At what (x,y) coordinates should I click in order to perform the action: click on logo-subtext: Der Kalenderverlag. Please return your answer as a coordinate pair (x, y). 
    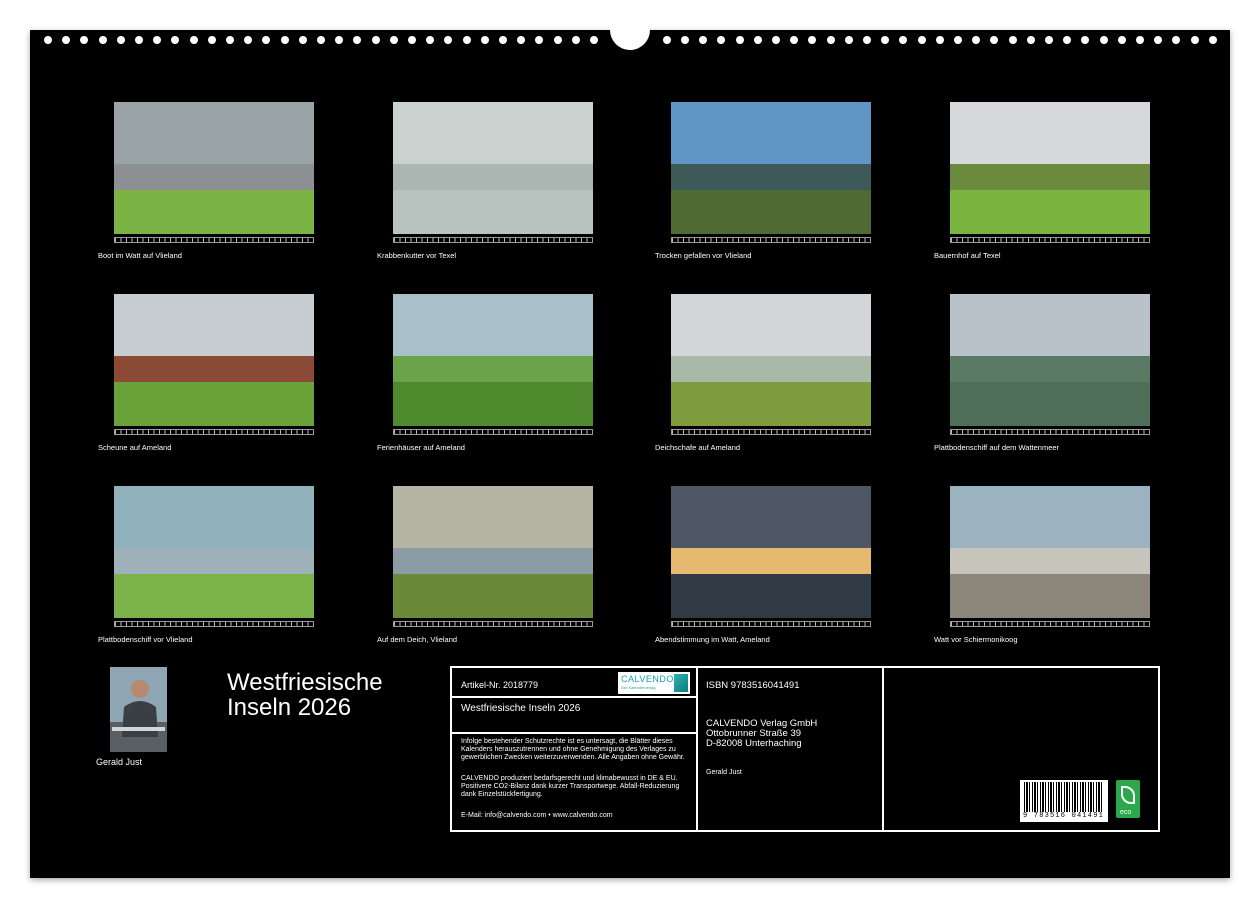
    Looking at the image, I should click on (638, 687).